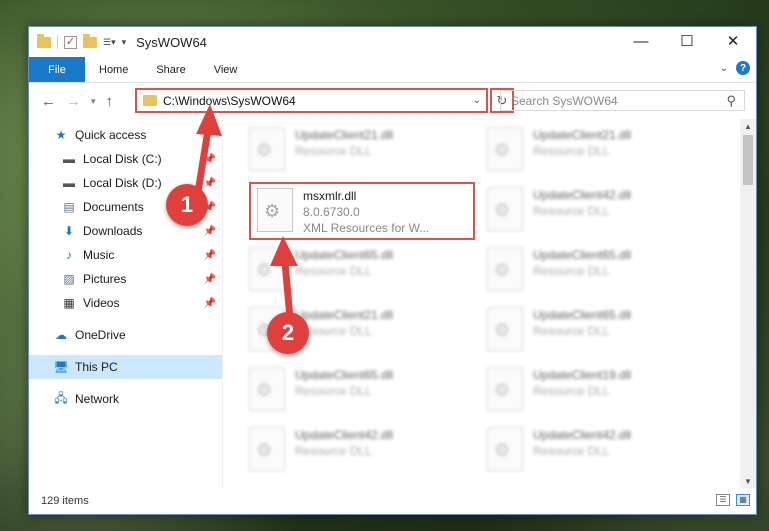 Image resolution: width=769 pixels, height=531 pixels. Describe the element at coordinates (48, 101) in the screenshot. I see `back-arrow-icon: ←` at that location.